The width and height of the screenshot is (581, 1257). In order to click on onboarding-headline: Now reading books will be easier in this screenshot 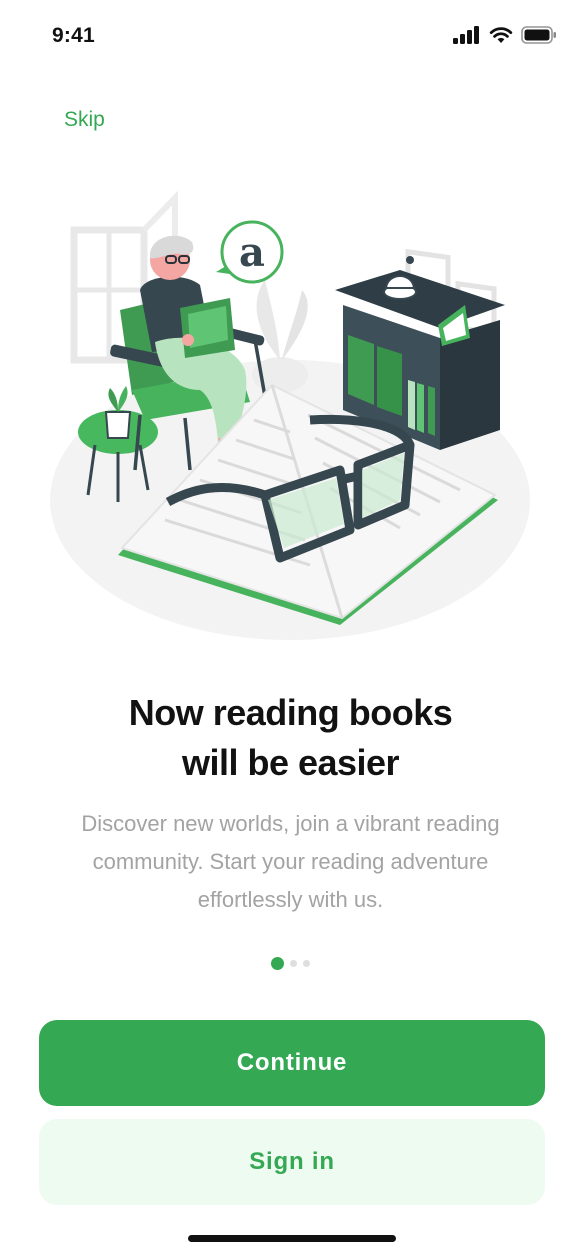, I will do `click(290, 738)`.